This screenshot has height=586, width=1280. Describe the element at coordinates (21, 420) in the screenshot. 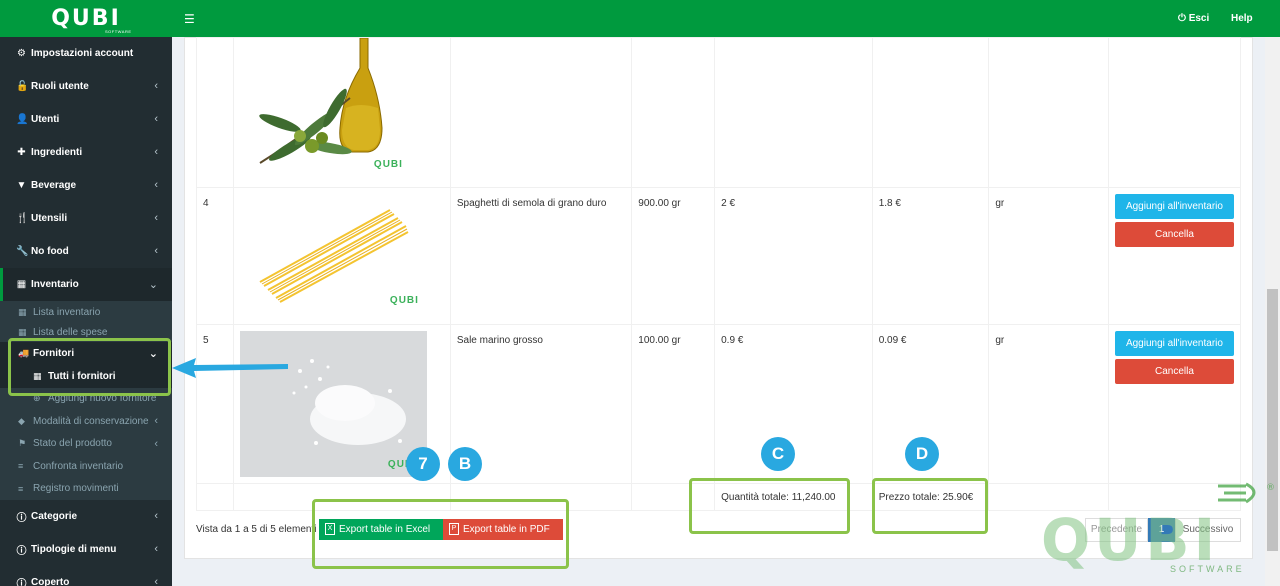

I see `cubes-icon: ◆` at that location.